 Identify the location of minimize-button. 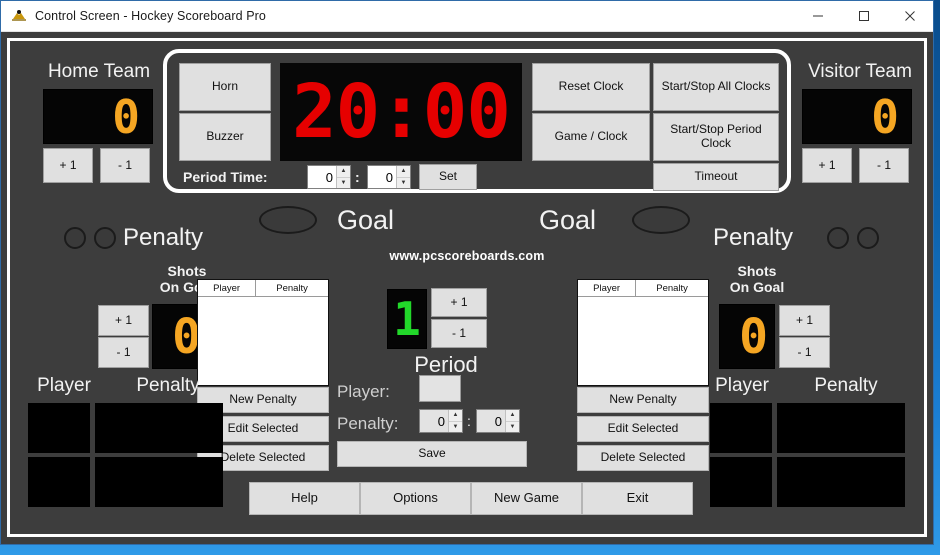
(818, 16).